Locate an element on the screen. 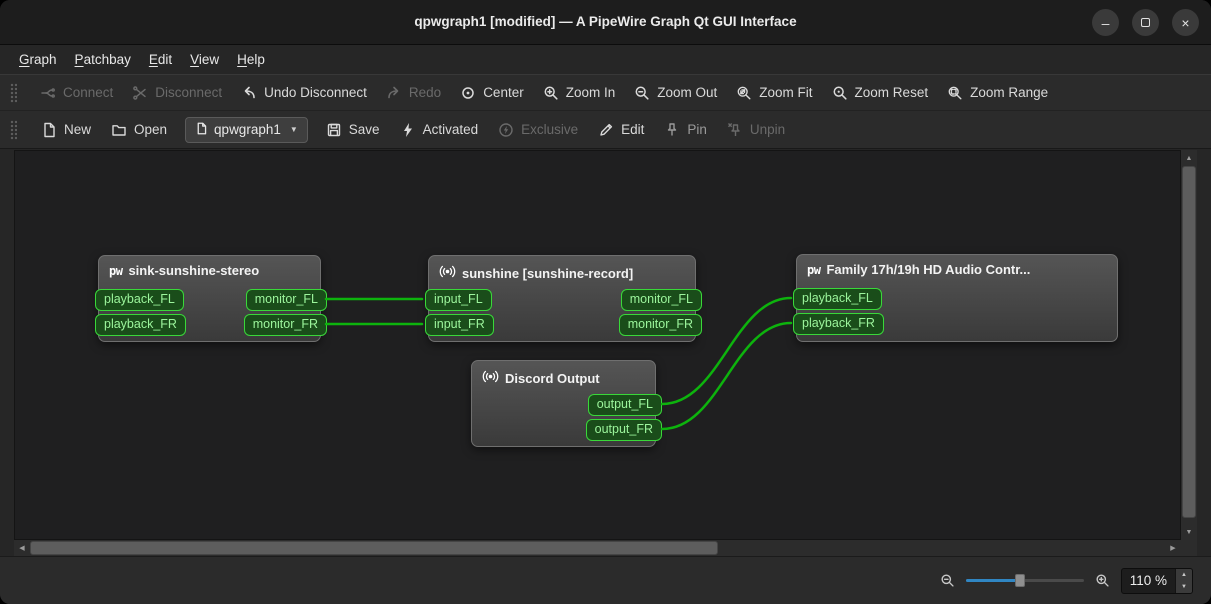  undo-disconnect-button: Undo Disconnect is located at coordinates (304, 93).